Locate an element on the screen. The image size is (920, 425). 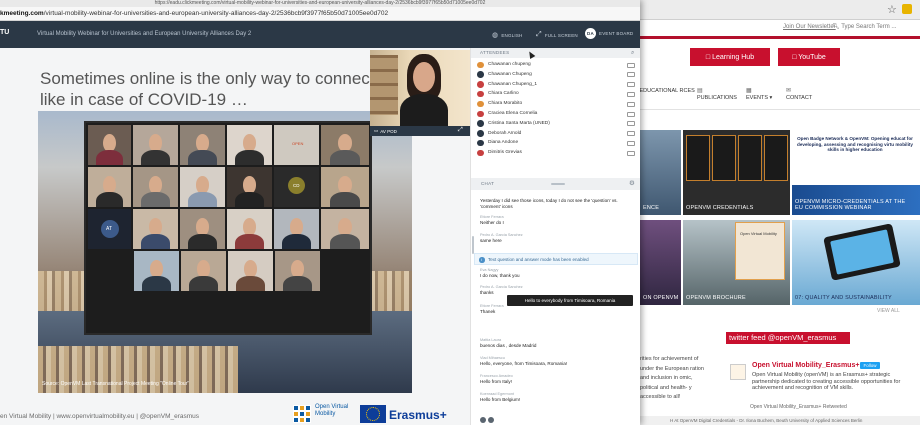
participant-initials: CD is located at coordinates (296, 185).